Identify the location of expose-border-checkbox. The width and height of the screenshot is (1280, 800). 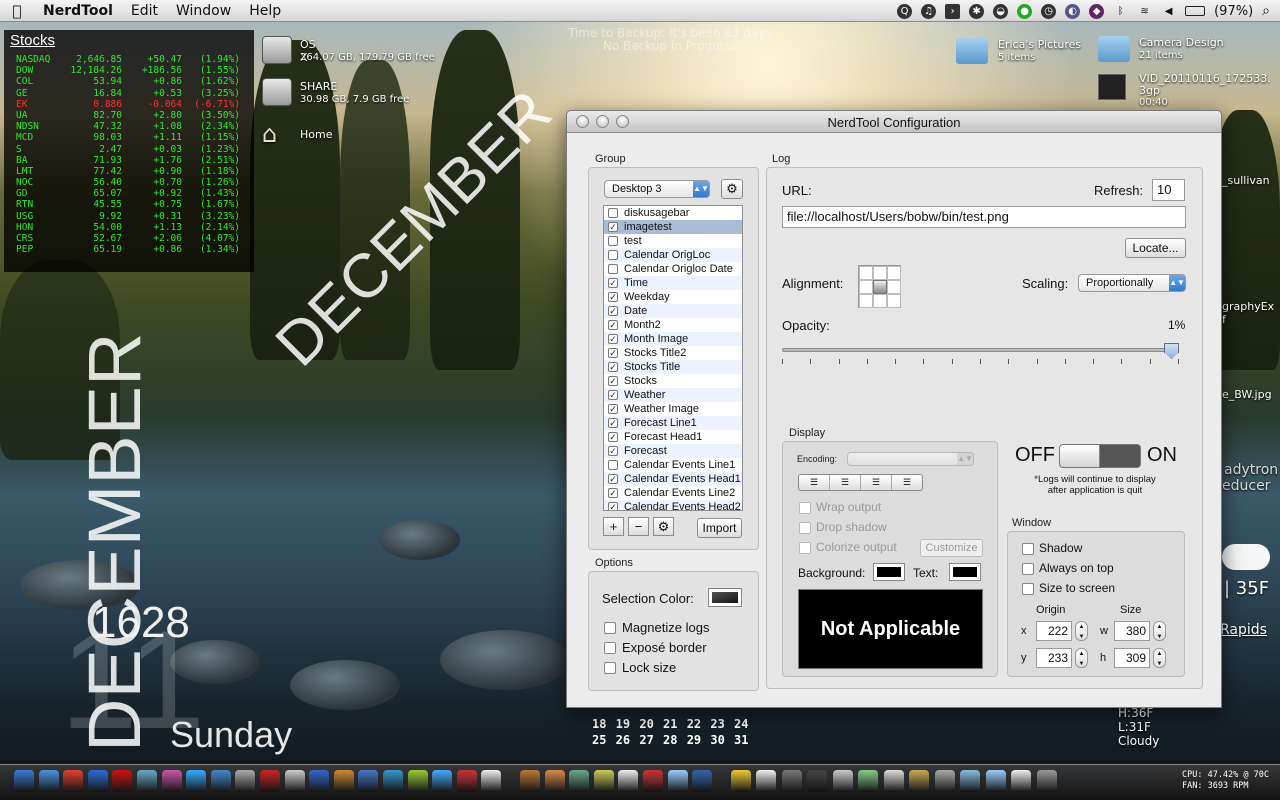
(610, 648).